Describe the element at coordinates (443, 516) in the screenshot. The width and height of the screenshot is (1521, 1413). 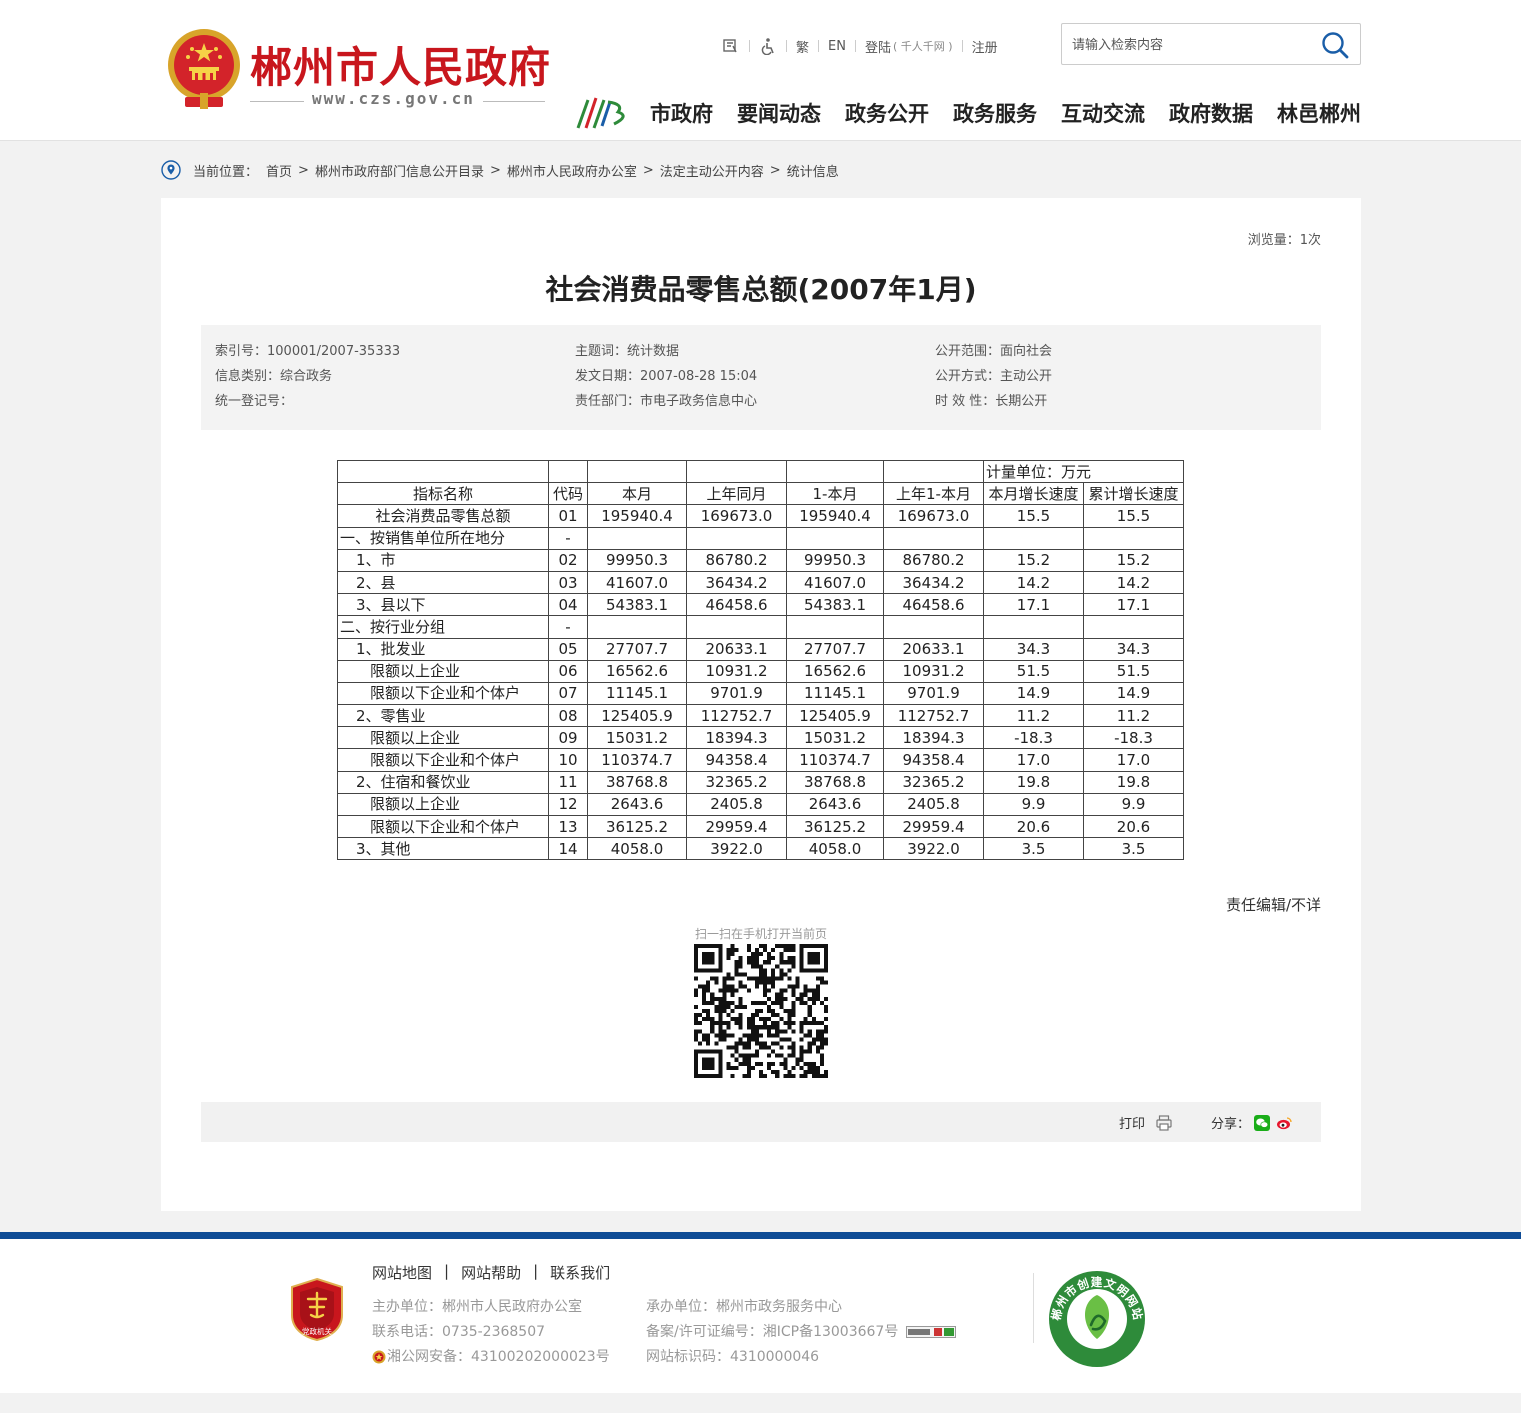
I see `table-cell: 社会消费品零售总额` at that location.